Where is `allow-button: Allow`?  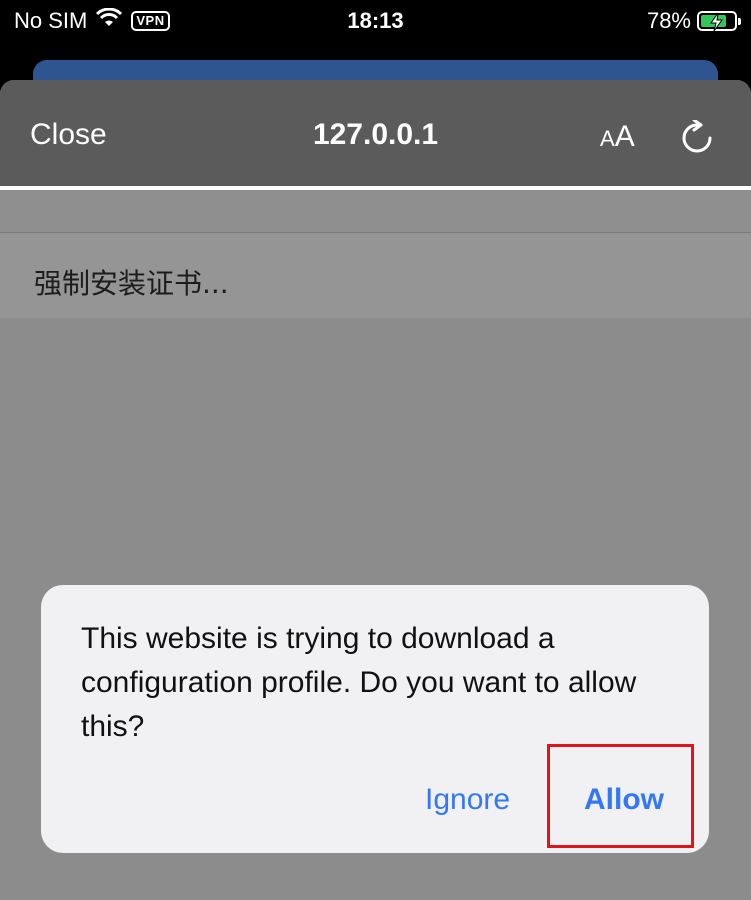 allow-button: Allow is located at coordinates (624, 800).